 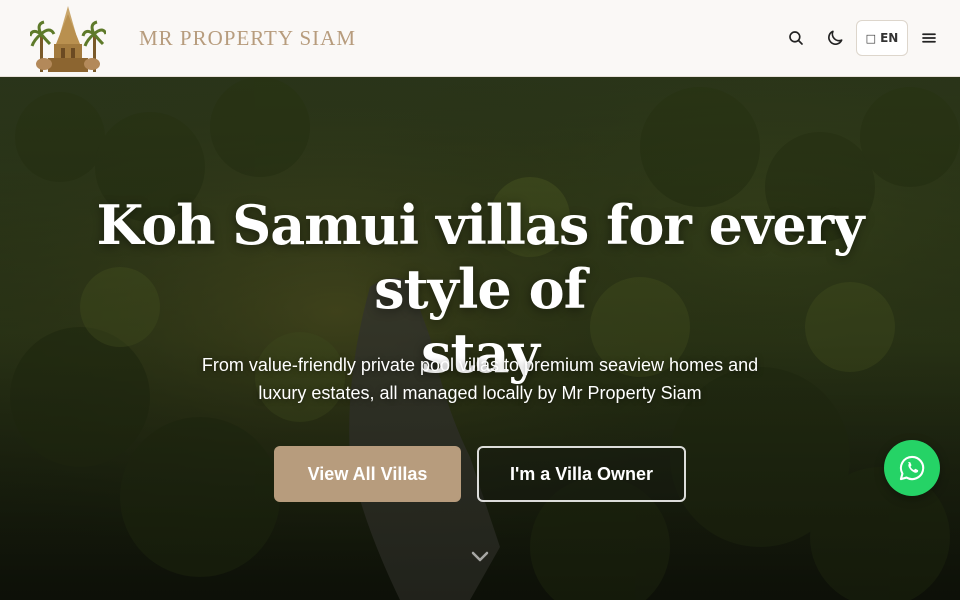 I want to click on hamburger-menu-icon, so click(x=929, y=38).